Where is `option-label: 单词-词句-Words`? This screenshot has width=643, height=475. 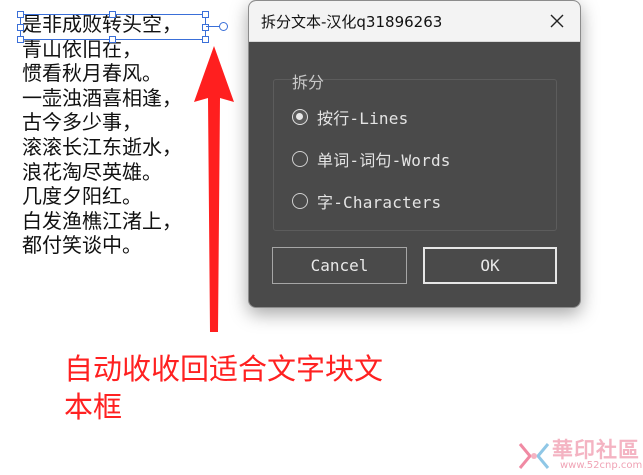
option-label: 单词-词句-Words is located at coordinates (384, 160).